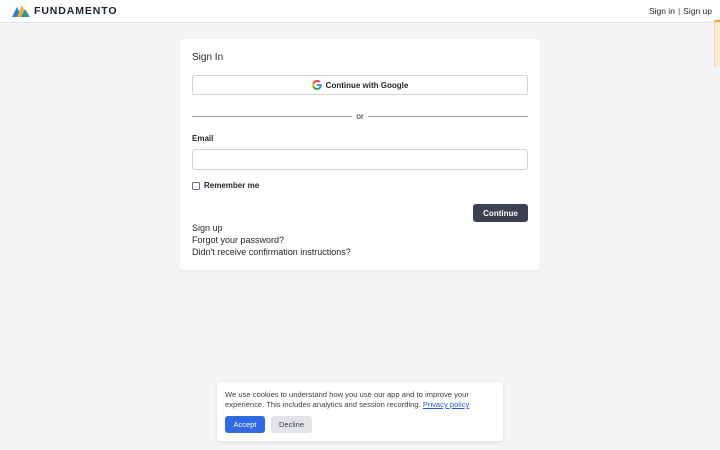 The width and height of the screenshot is (720, 450). What do you see at coordinates (717, 43) in the screenshot?
I see `side-feedback-tab` at bounding box center [717, 43].